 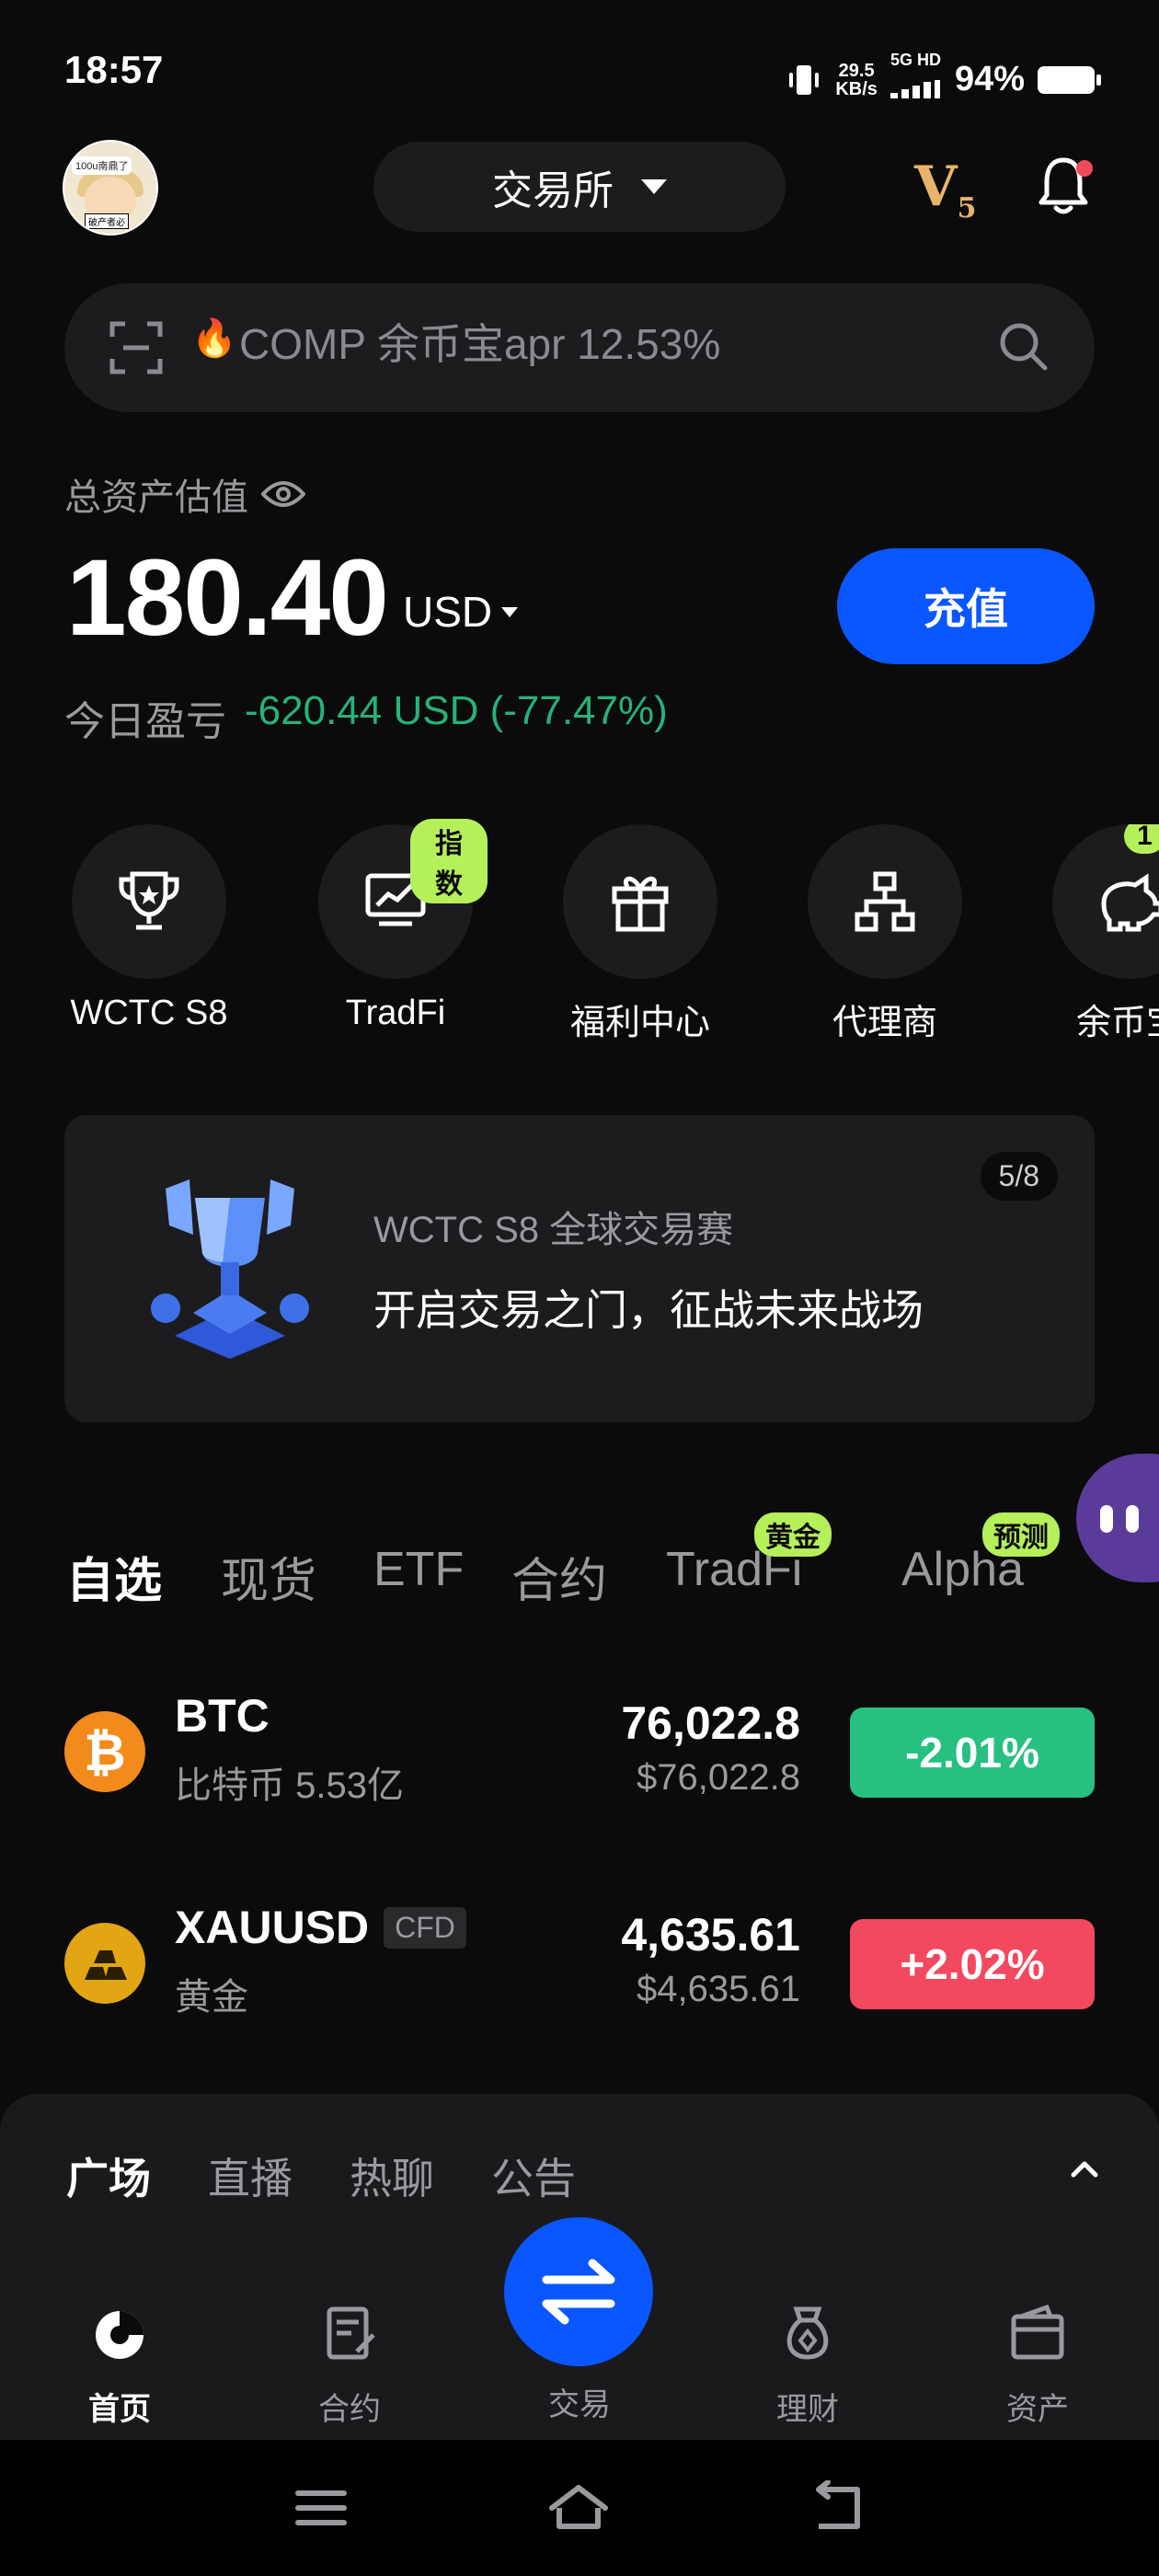 I want to click on row-price: 76,022.8, so click(x=710, y=1723).